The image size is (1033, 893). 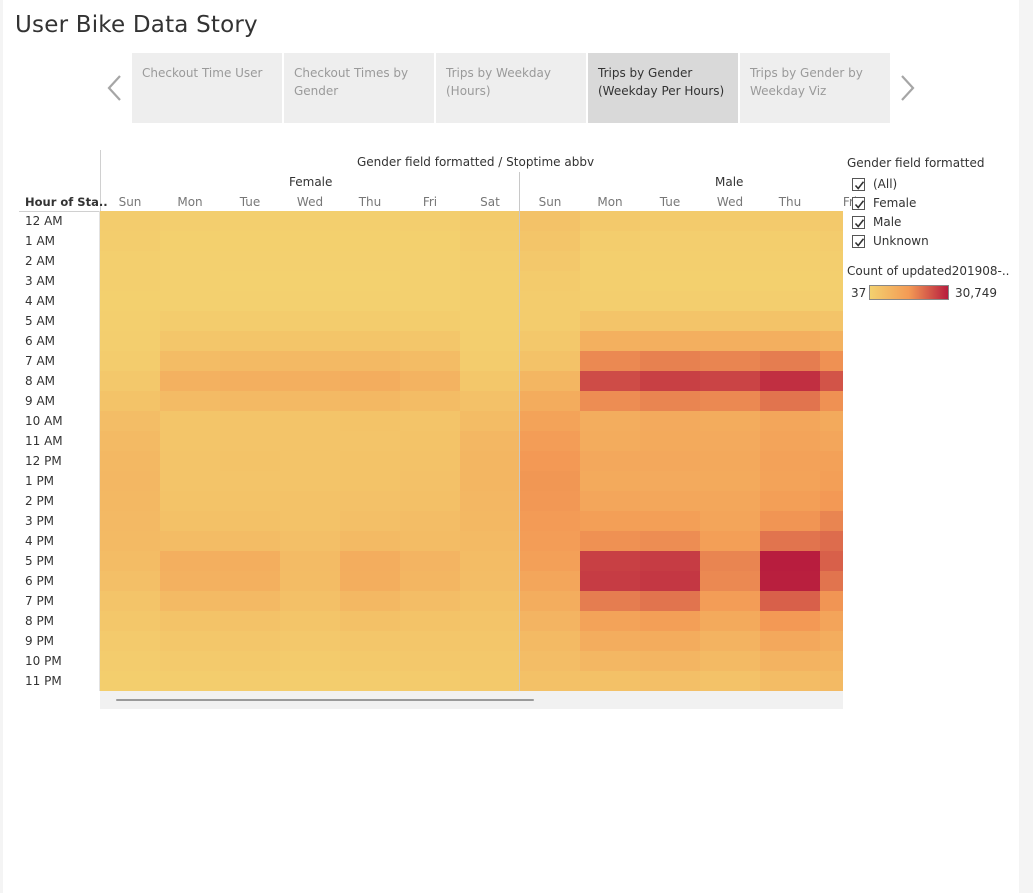 I want to click on chevron-right-icon, so click(x=908, y=88).